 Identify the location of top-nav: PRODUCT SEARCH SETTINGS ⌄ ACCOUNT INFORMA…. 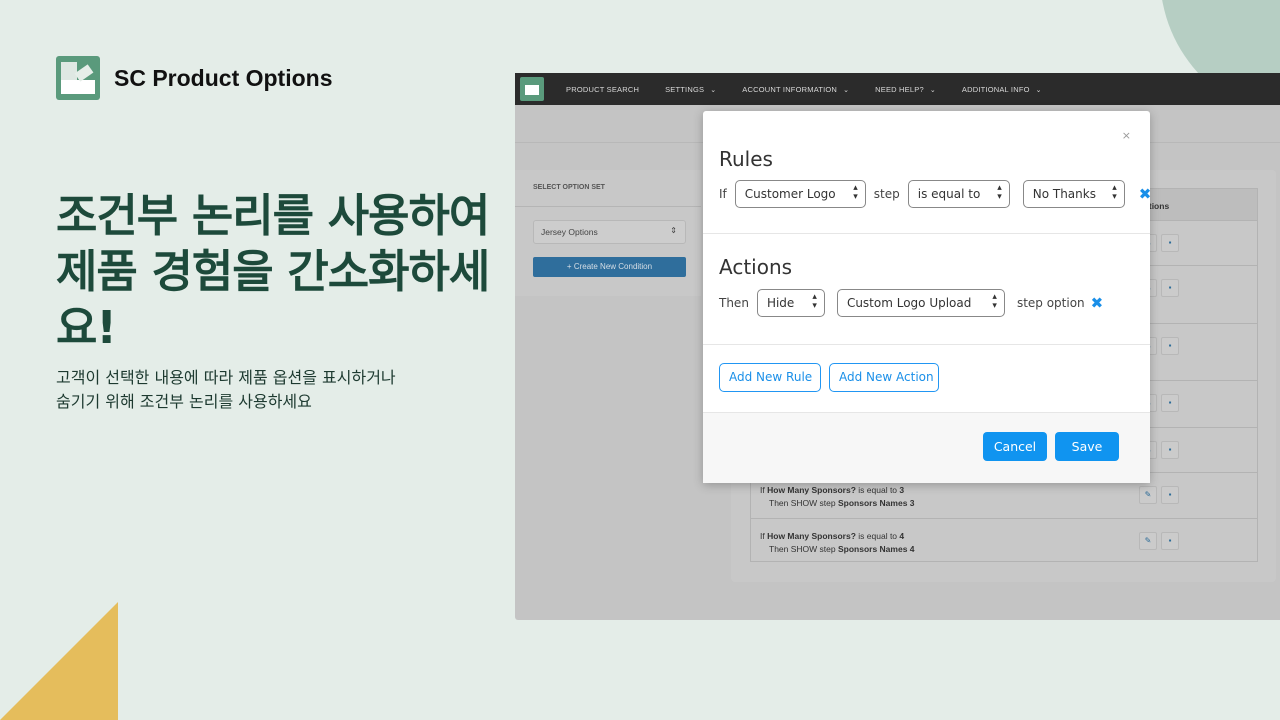
(897, 89).